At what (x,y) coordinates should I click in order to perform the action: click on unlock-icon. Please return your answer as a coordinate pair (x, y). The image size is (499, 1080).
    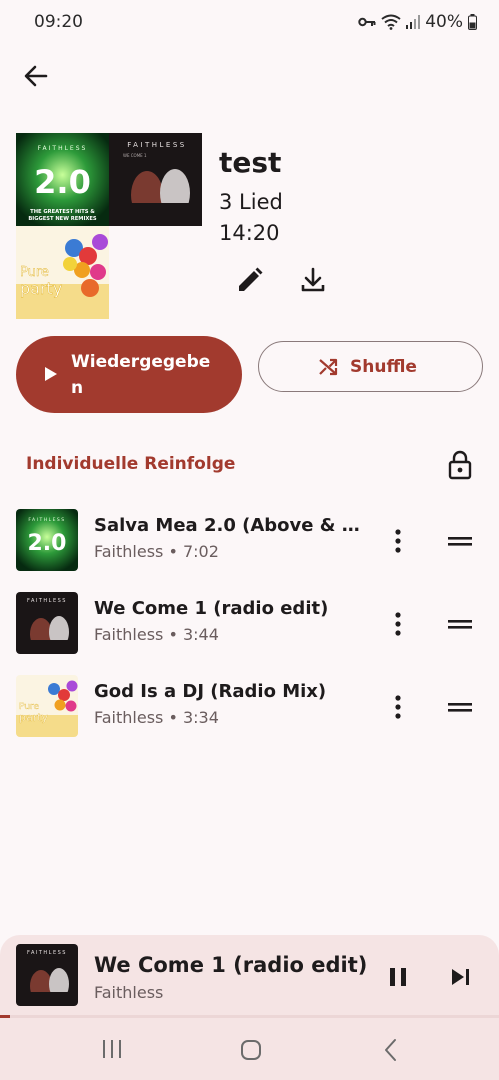
    Looking at the image, I should click on (460, 465).